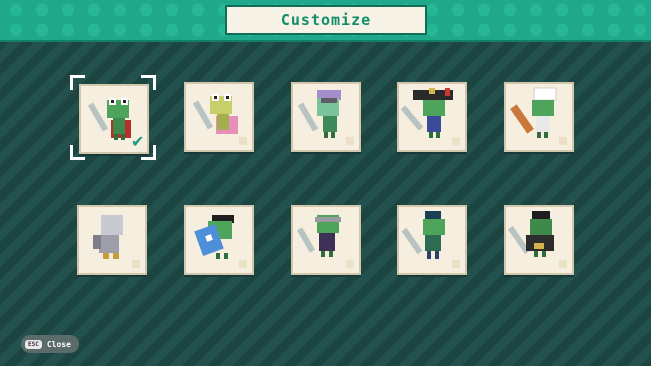 The image size is (651, 366). Describe the element at coordinates (138, 141) in the screenshot. I see `checkmark-icon: ✔` at that location.